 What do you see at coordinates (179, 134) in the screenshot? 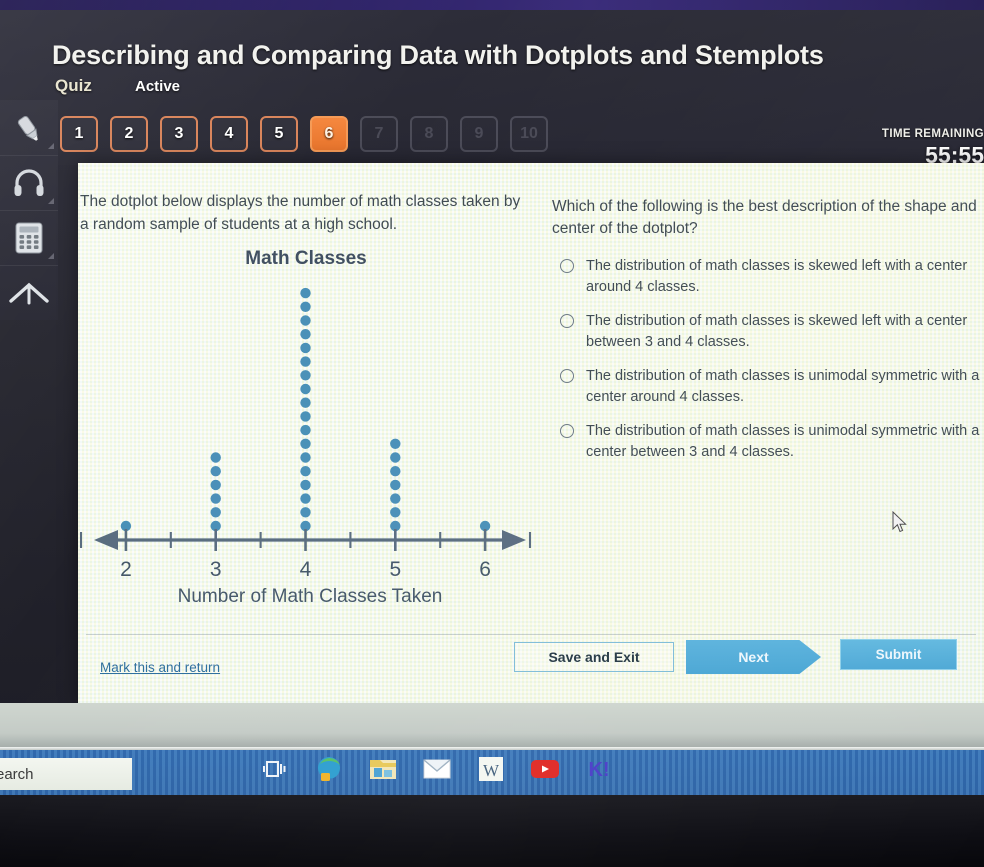
I see `pager-button-3: 3` at bounding box center [179, 134].